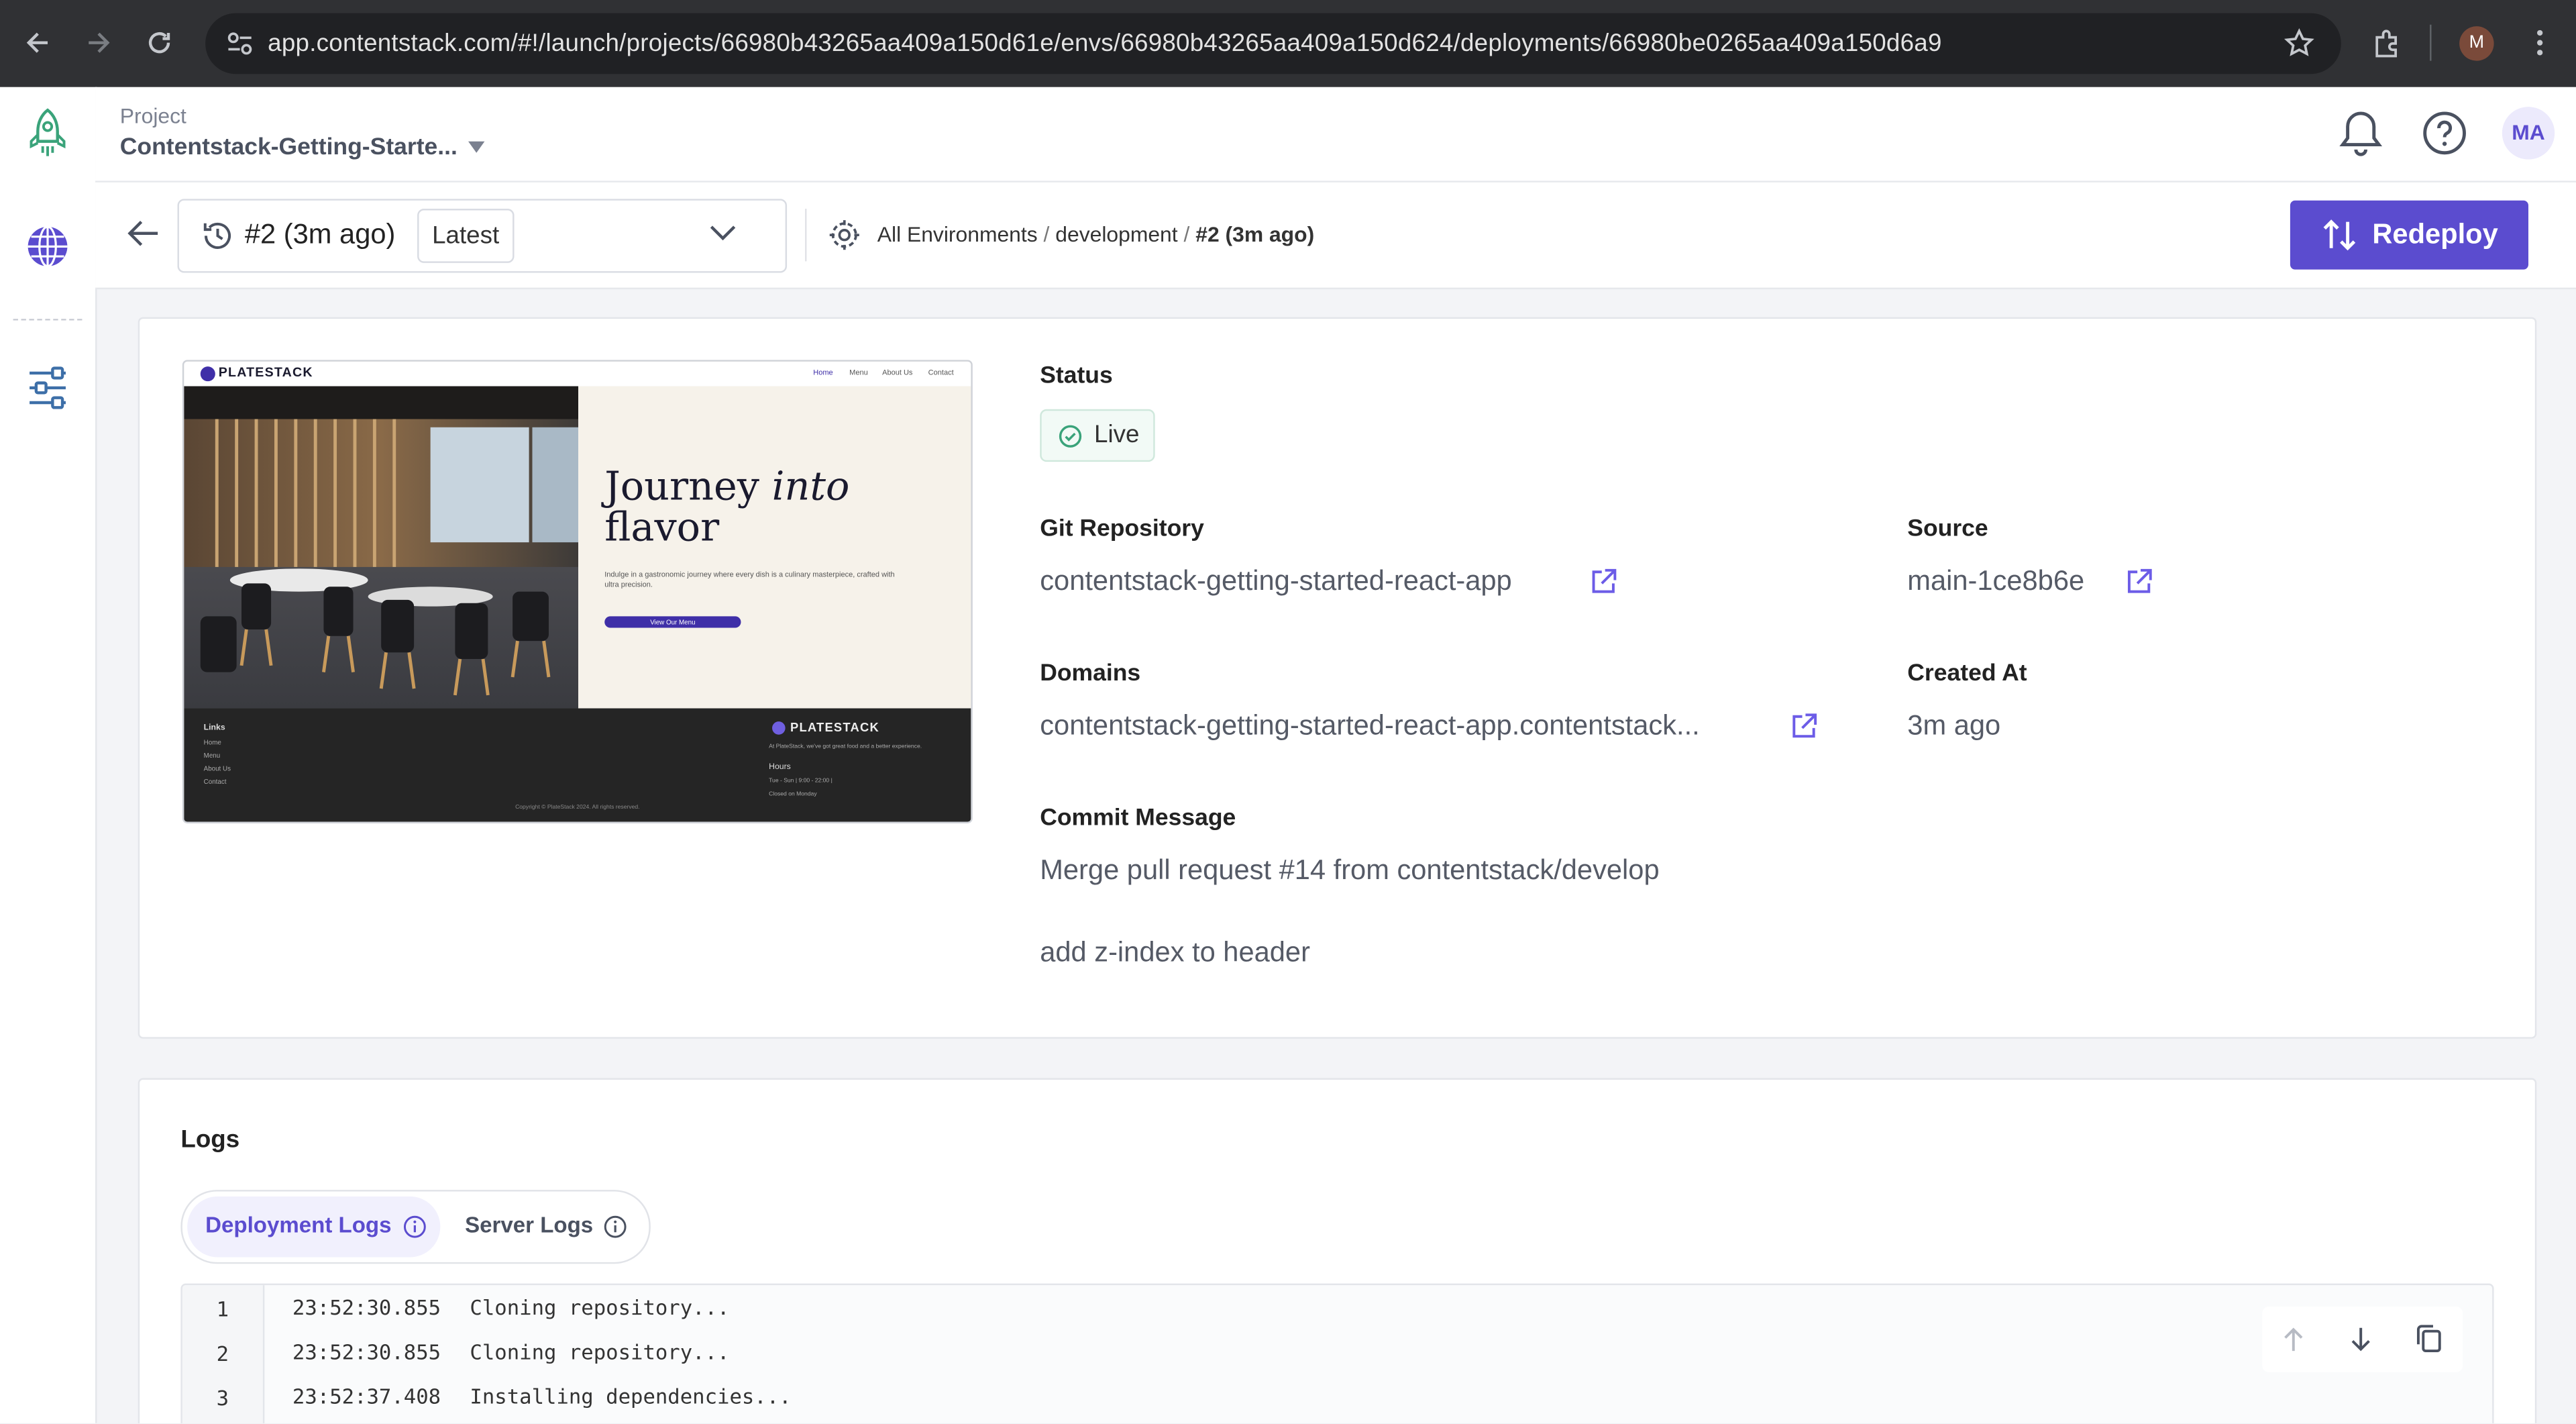 The width and height of the screenshot is (2576, 1424). What do you see at coordinates (2435, 234) in the screenshot?
I see `redeploy-label: Redeploy` at bounding box center [2435, 234].